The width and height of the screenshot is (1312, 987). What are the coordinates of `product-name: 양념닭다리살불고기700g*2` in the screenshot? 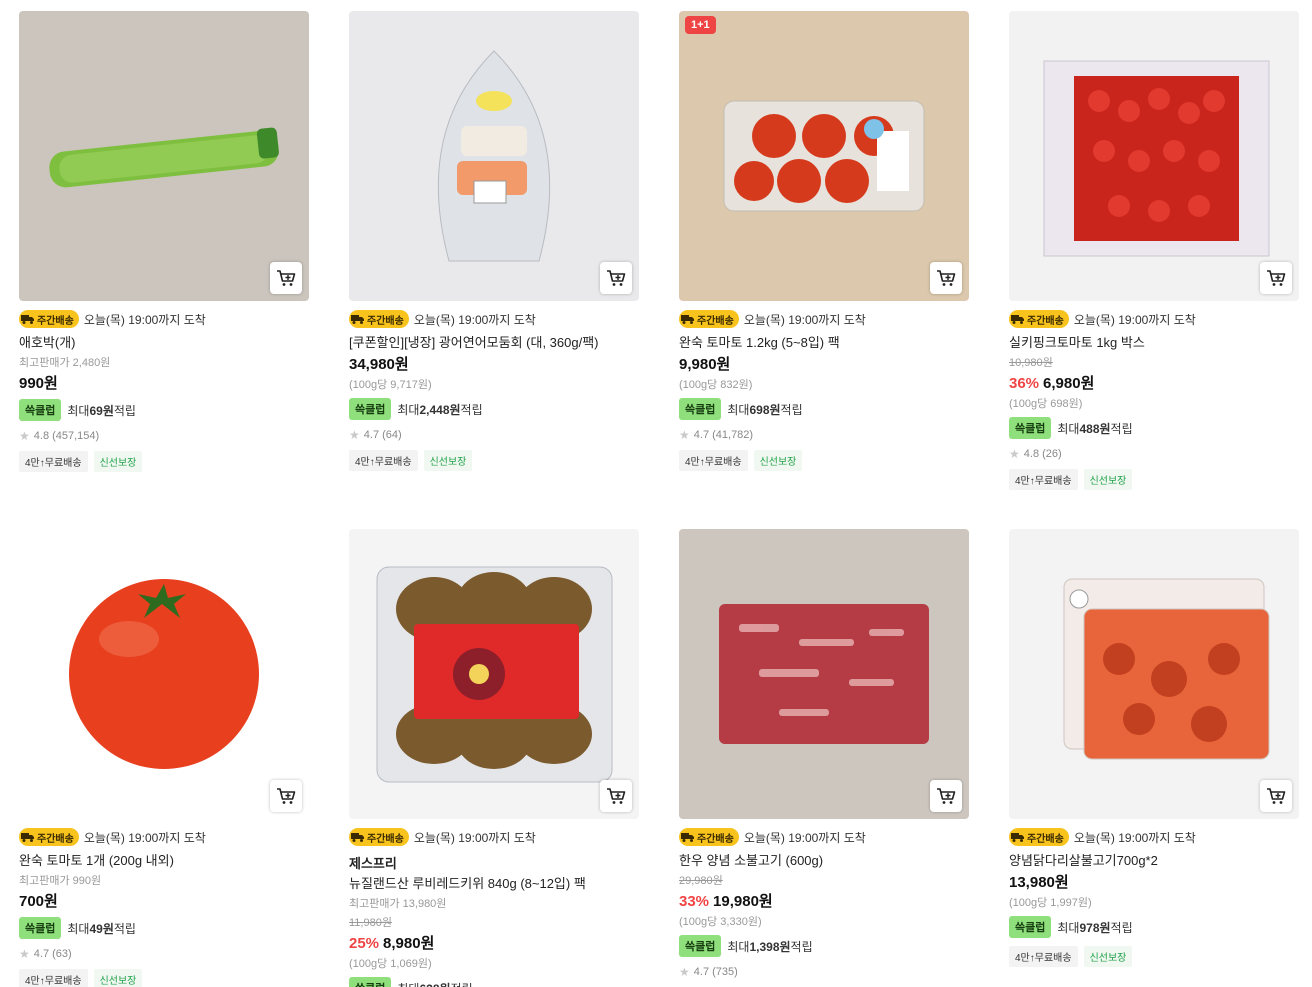 It's located at (1154, 861).